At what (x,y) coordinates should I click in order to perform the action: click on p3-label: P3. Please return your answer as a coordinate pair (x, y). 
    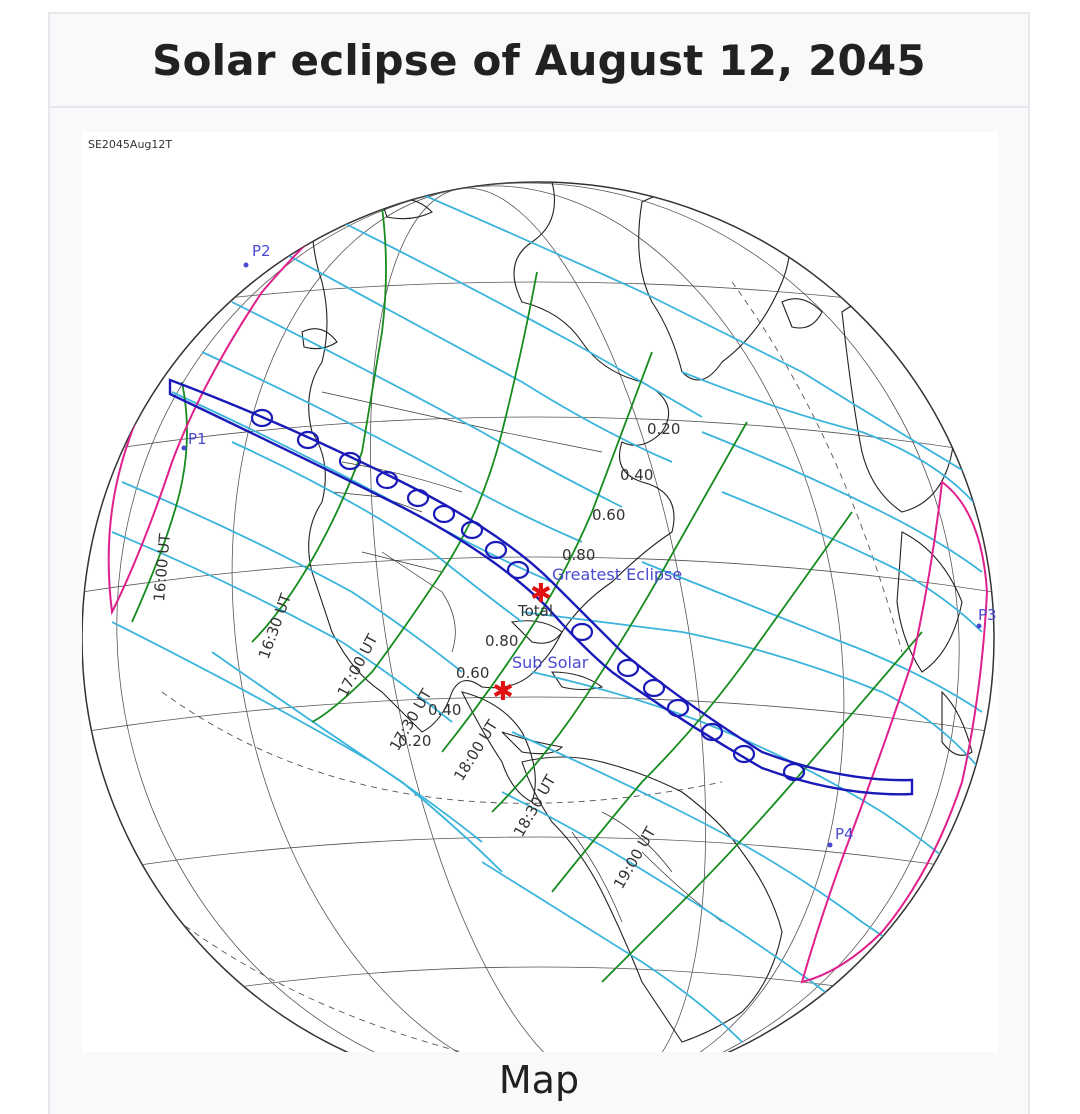
    Looking at the image, I should click on (987, 615).